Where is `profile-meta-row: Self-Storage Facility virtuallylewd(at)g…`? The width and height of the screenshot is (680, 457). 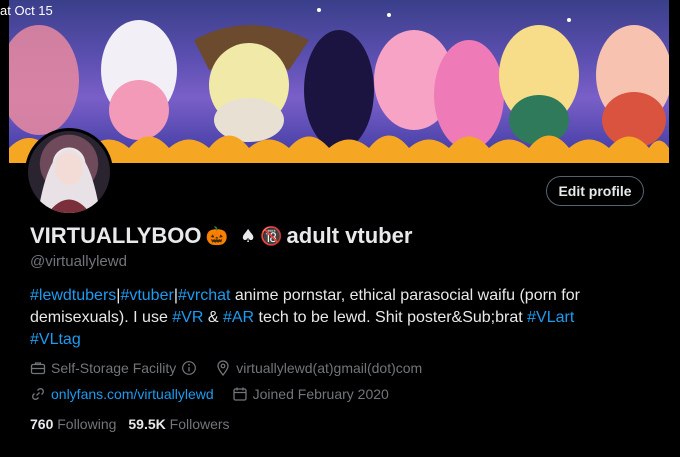 profile-meta-row: Self-Storage Facility virtuallylewd(at)g… is located at coordinates (226, 368).